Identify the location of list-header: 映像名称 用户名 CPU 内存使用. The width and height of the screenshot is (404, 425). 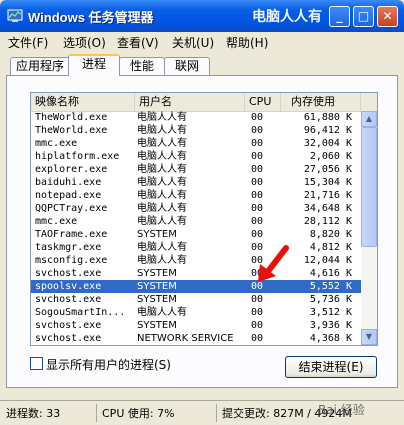
(204, 102).